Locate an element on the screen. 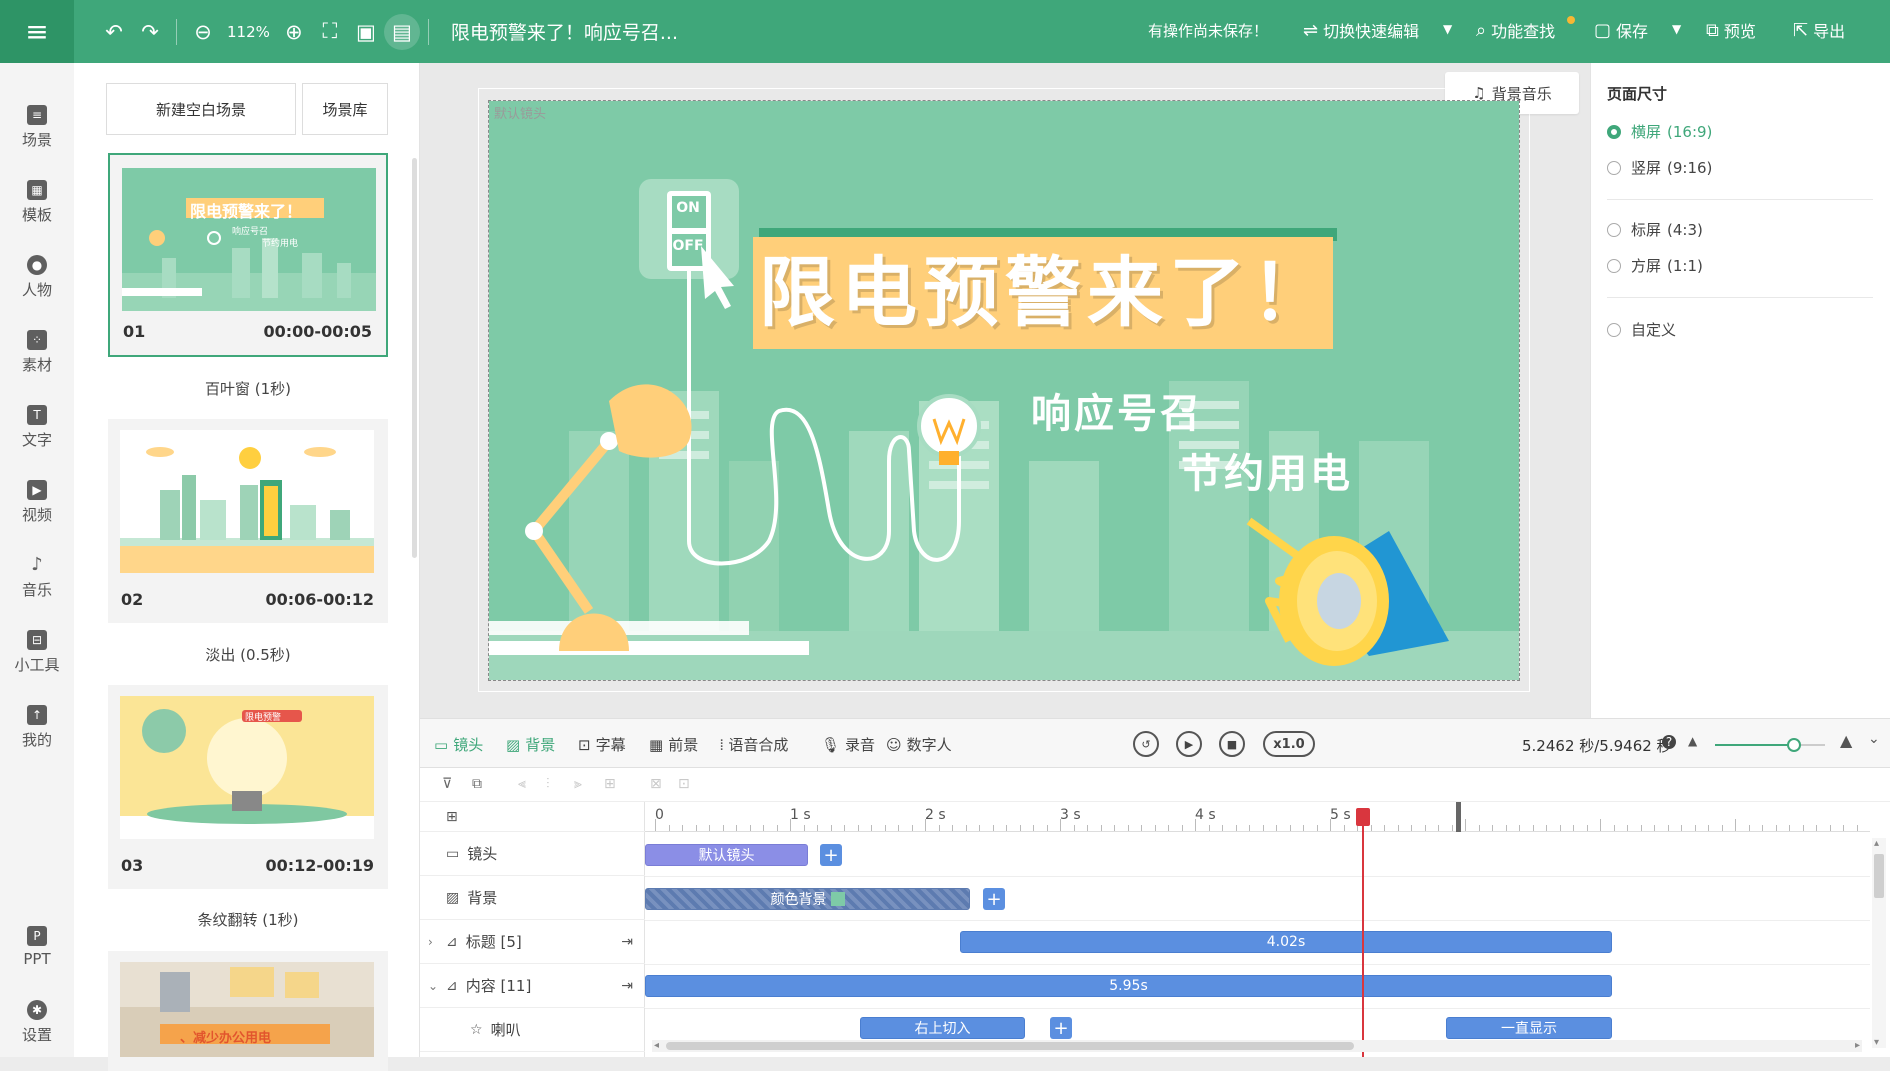 The width and height of the screenshot is (1890, 1071). timeline-horizontal-scrollbar: ◂ ▸ is located at coordinates (1257, 1046).